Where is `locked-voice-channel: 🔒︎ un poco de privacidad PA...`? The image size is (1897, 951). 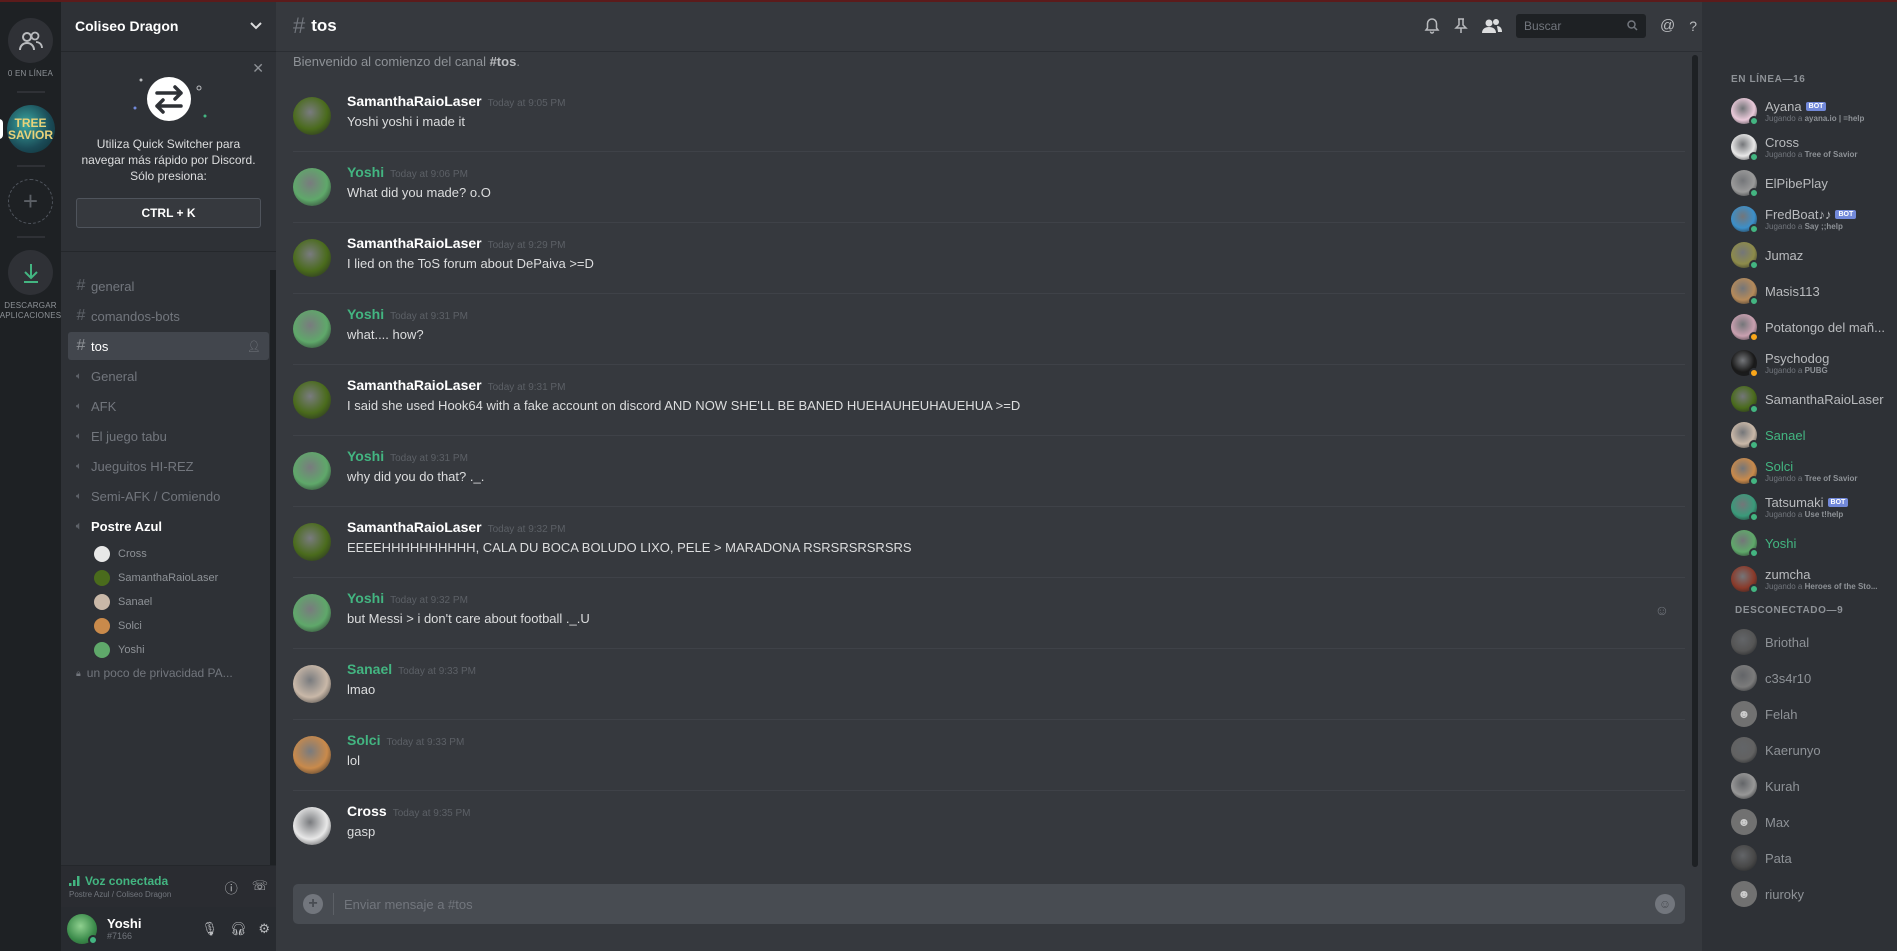 locked-voice-channel: 🔒︎ un poco de privacidad PA... is located at coordinates (168, 673).